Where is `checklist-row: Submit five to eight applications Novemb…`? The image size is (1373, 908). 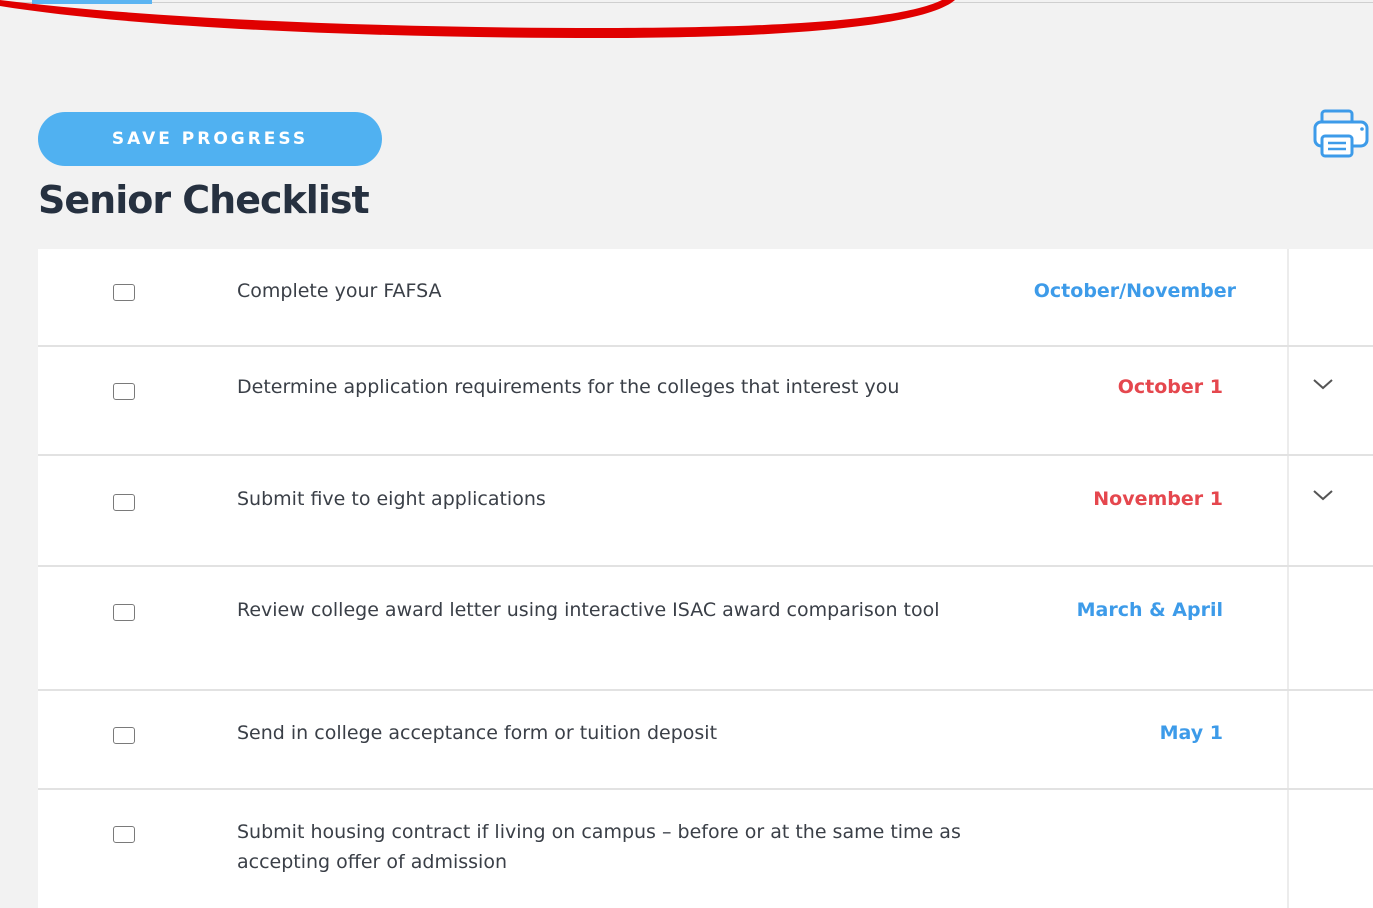 checklist-row: Submit five to eight applications Novemb… is located at coordinates (705, 511).